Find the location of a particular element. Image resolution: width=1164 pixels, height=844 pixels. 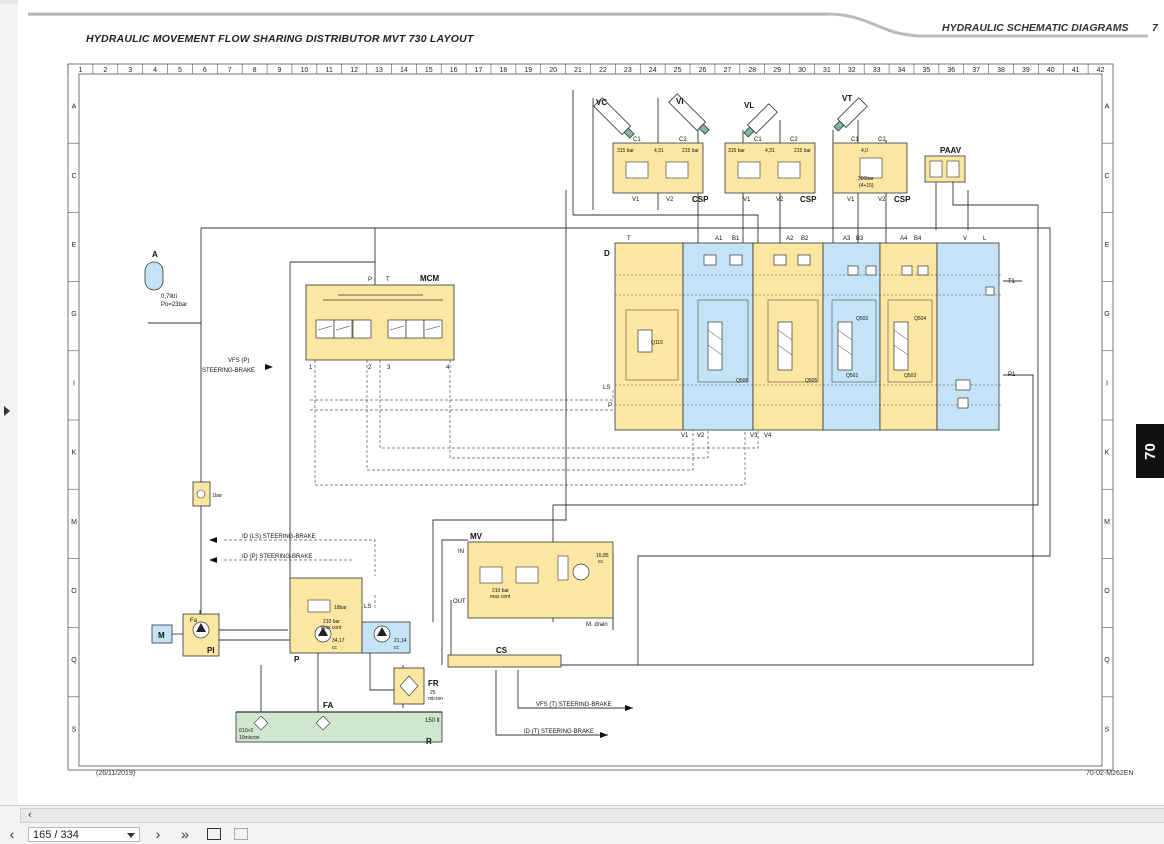

chapter-tab-label: 70 is located at coordinates (1150, 451).